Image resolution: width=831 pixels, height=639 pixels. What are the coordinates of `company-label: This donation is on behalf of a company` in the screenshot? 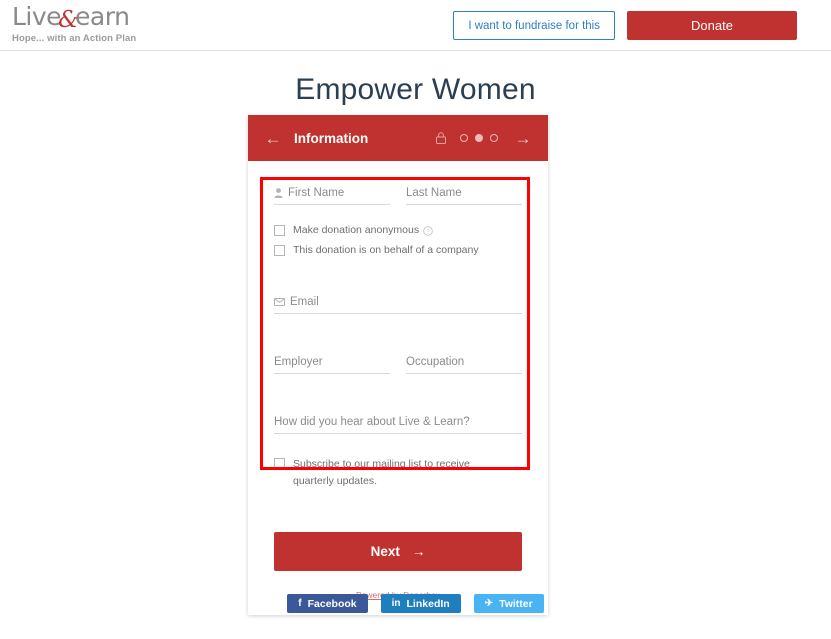 It's located at (386, 250).